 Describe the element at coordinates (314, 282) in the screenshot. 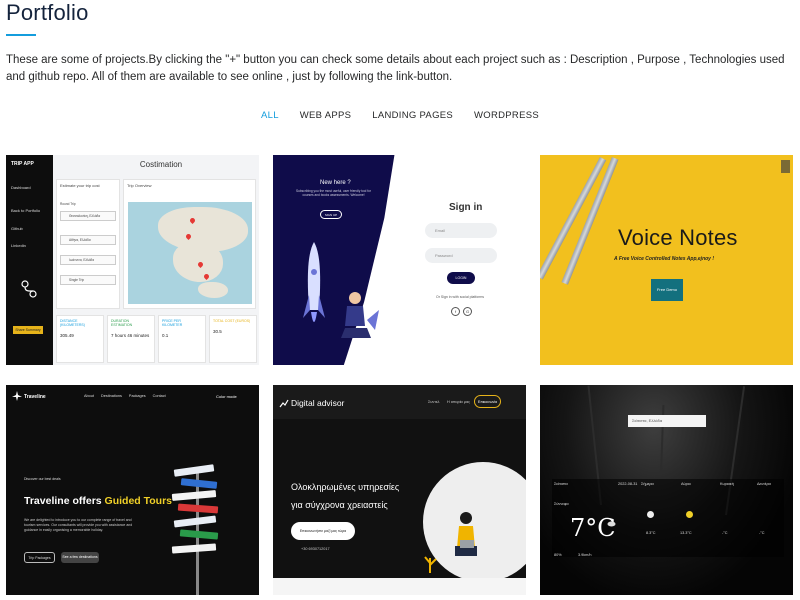

I see `rocket-icon` at that location.